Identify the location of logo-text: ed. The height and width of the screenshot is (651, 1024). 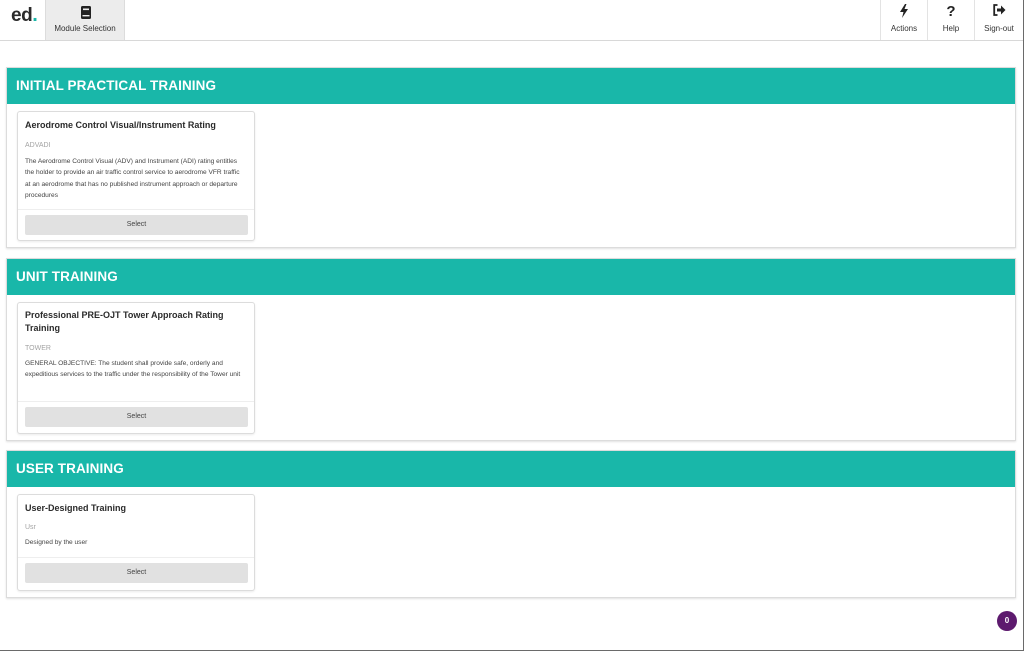
(22, 15).